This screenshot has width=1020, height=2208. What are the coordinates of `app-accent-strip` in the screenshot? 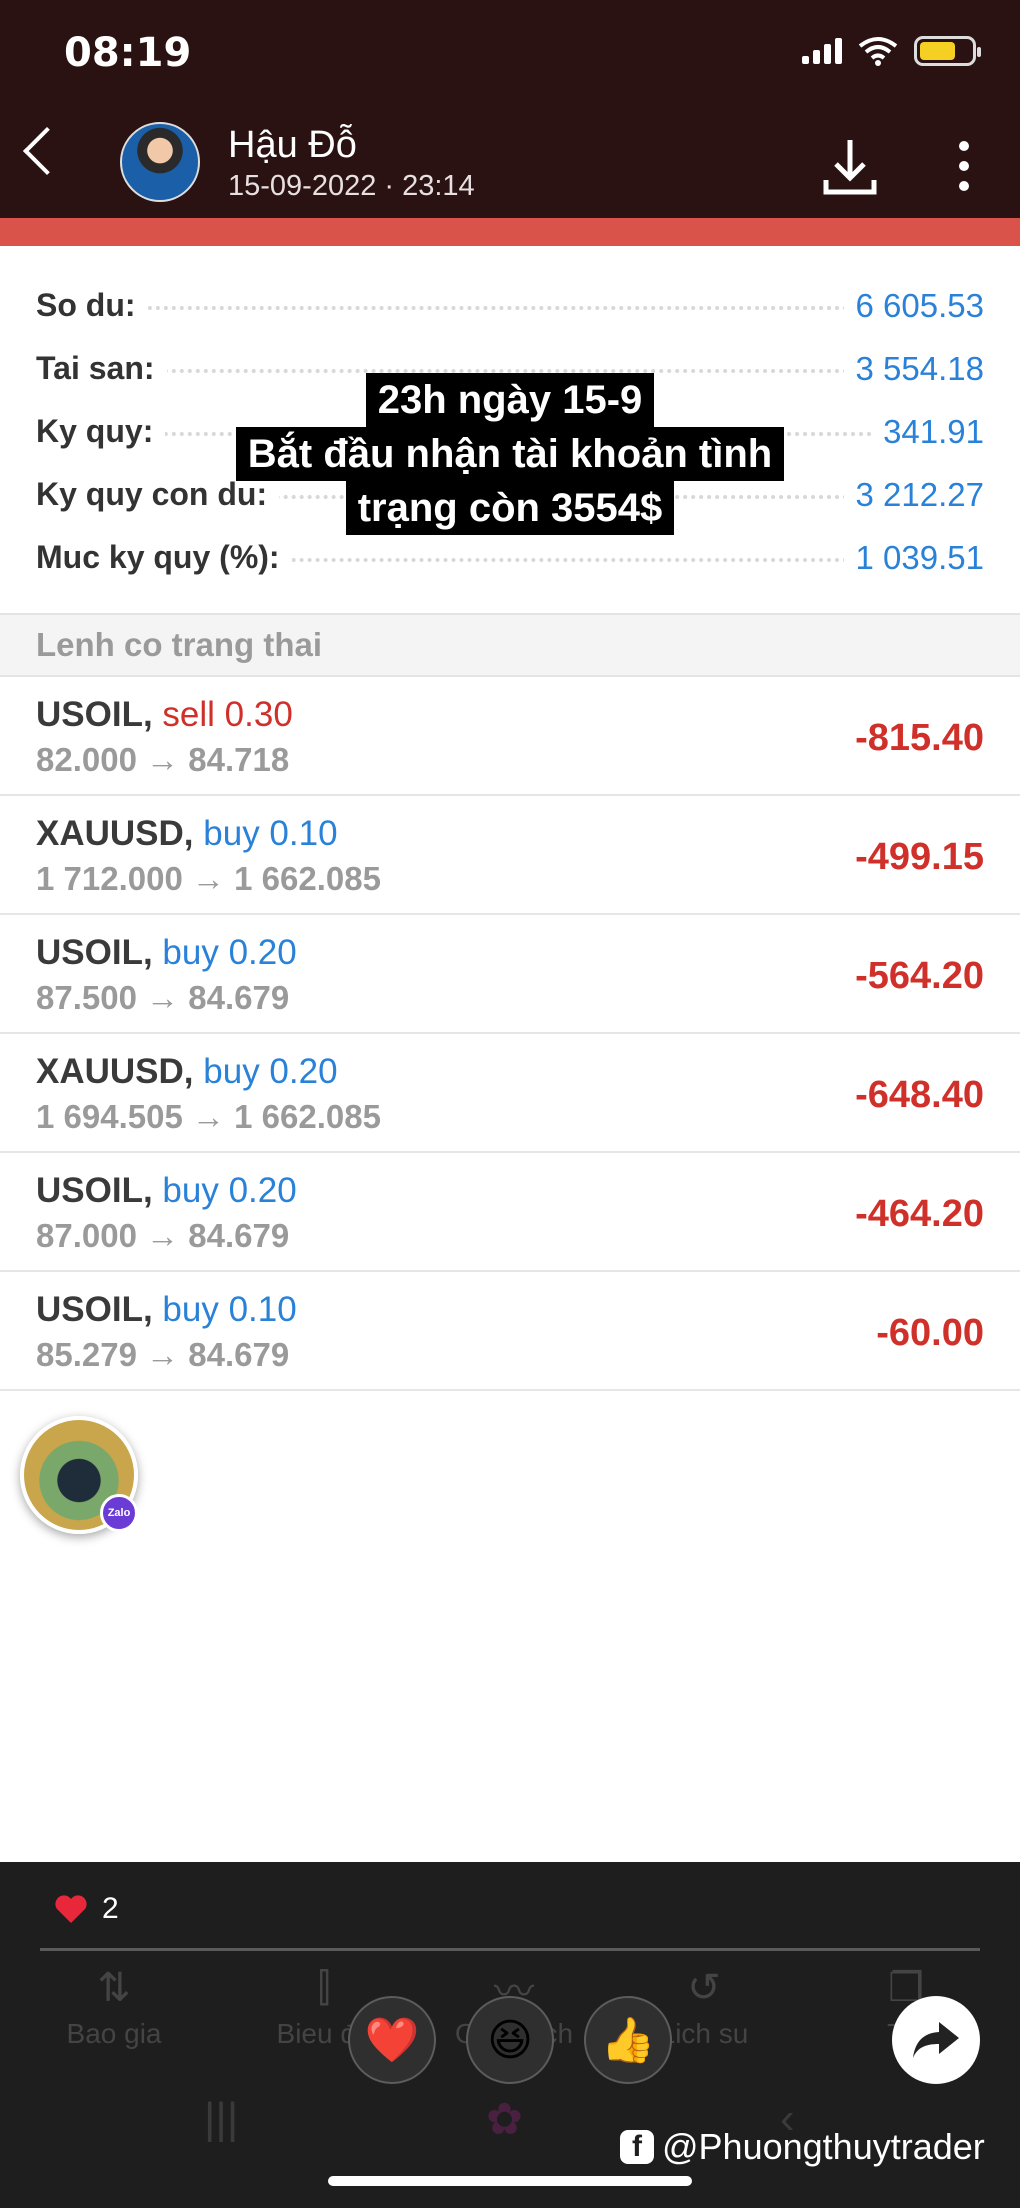 It's located at (510, 232).